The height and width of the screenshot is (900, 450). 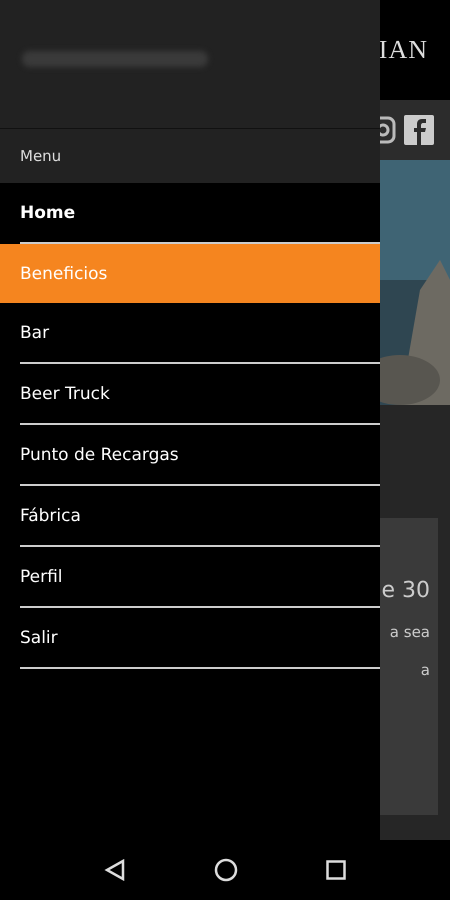 I want to click on menu-item: Perfil, so click(x=190, y=576).